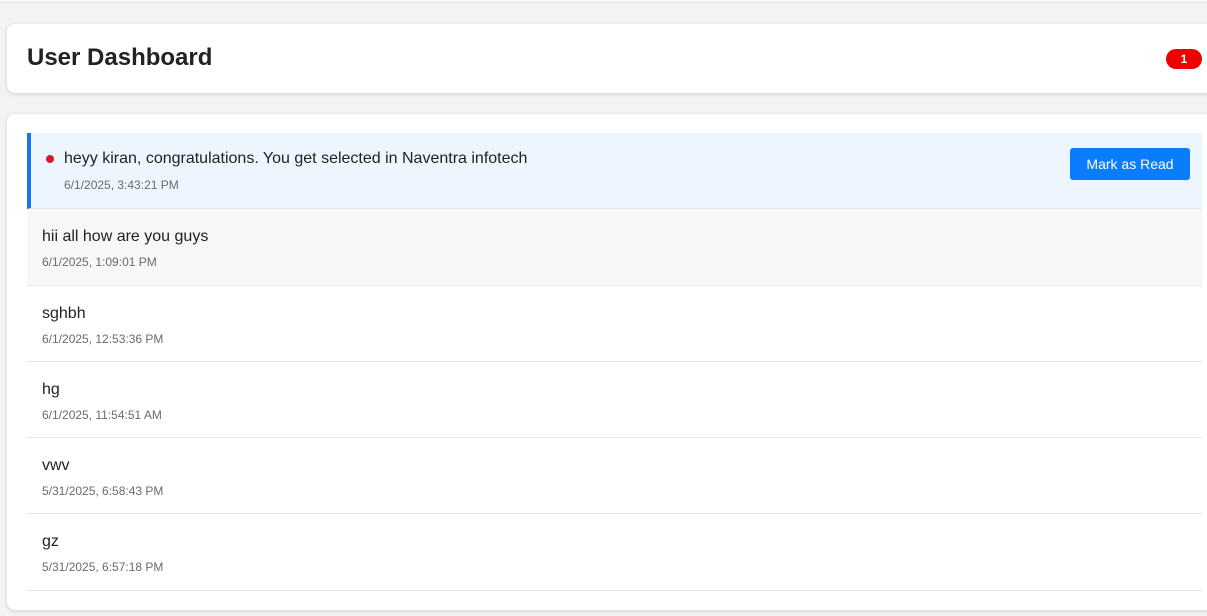 Image resolution: width=1207 pixels, height=616 pixels. Describe the element at coordinates (50, 159) in the screenshot. I see `unread-dot-icon` at that location.